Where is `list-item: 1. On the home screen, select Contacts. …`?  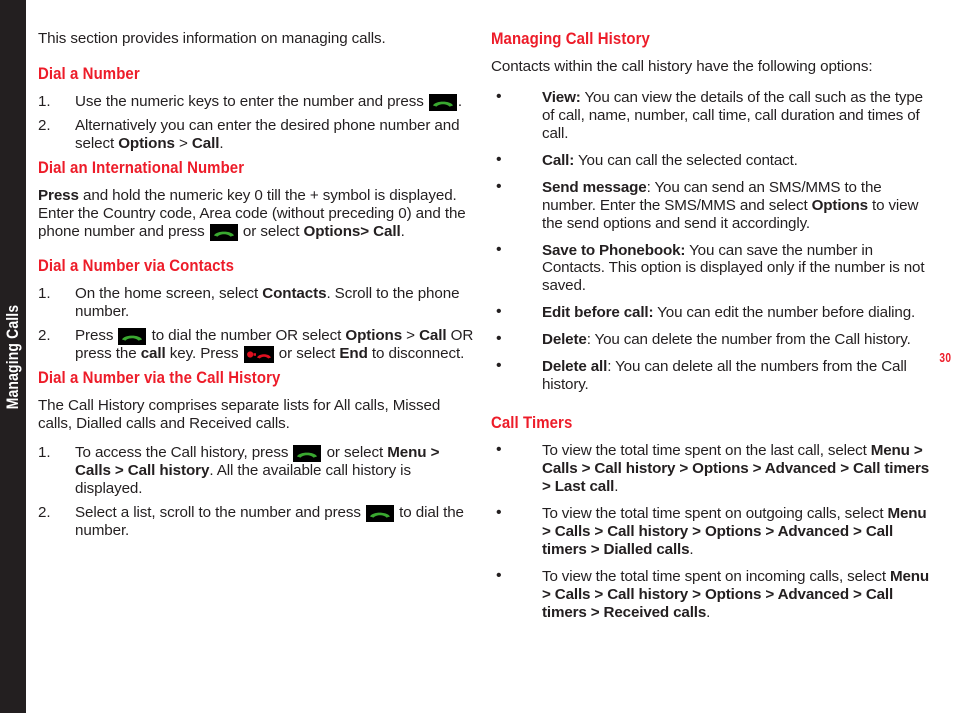
list-item: 1. On the home screen, select Contacts. … is located at coordinates (256, 303).